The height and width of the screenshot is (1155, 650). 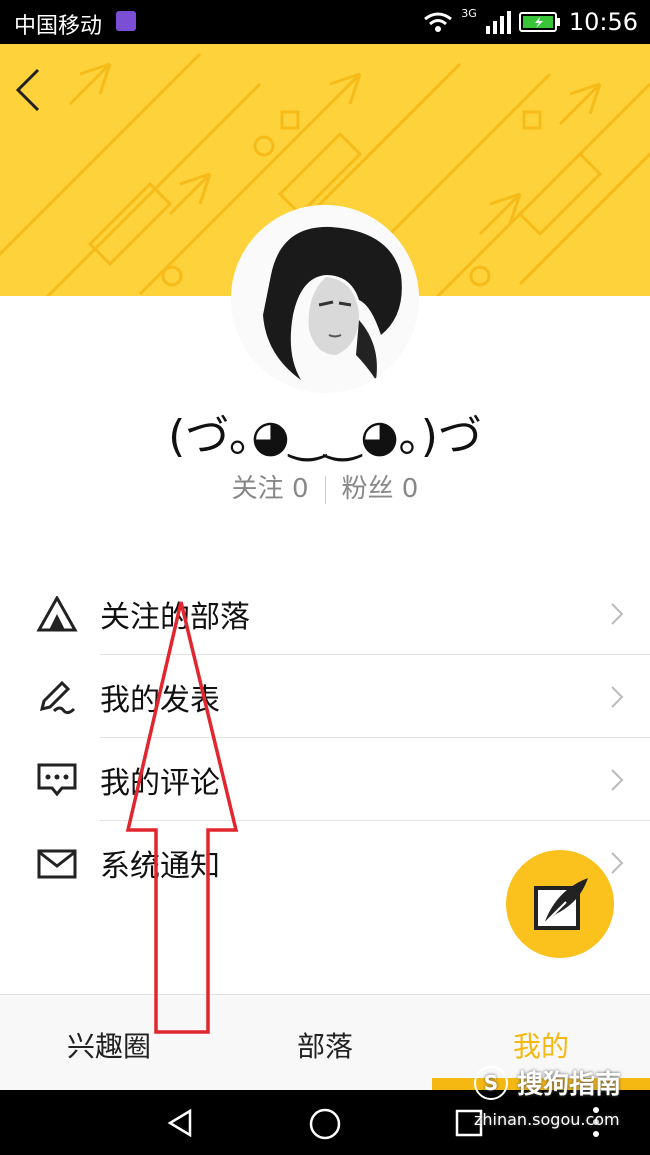 I want to click on tab-tribes: 部落, so click(x=325, y=1045).